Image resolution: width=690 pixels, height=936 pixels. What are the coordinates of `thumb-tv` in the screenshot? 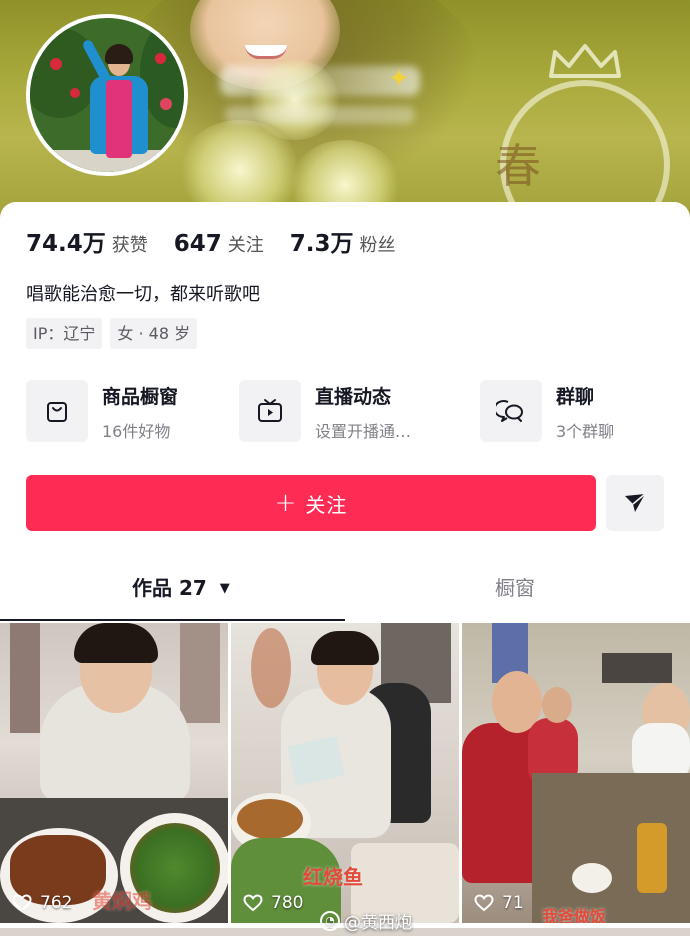 It's located at (637, 668).